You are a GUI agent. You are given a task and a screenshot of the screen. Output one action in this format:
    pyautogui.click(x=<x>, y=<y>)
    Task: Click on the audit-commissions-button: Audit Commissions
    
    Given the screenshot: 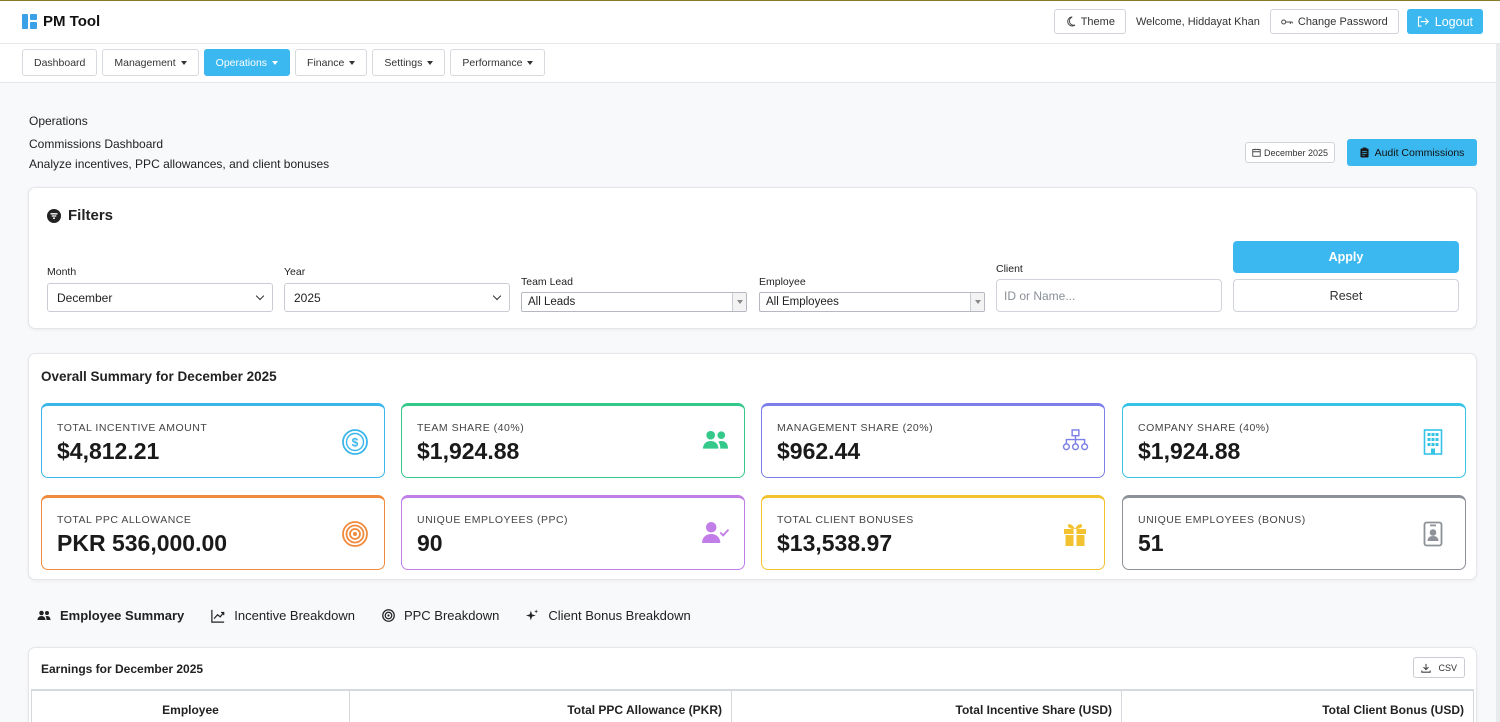 What is the action you would take?
    pyautogui.click(x=1412, y=152)
    